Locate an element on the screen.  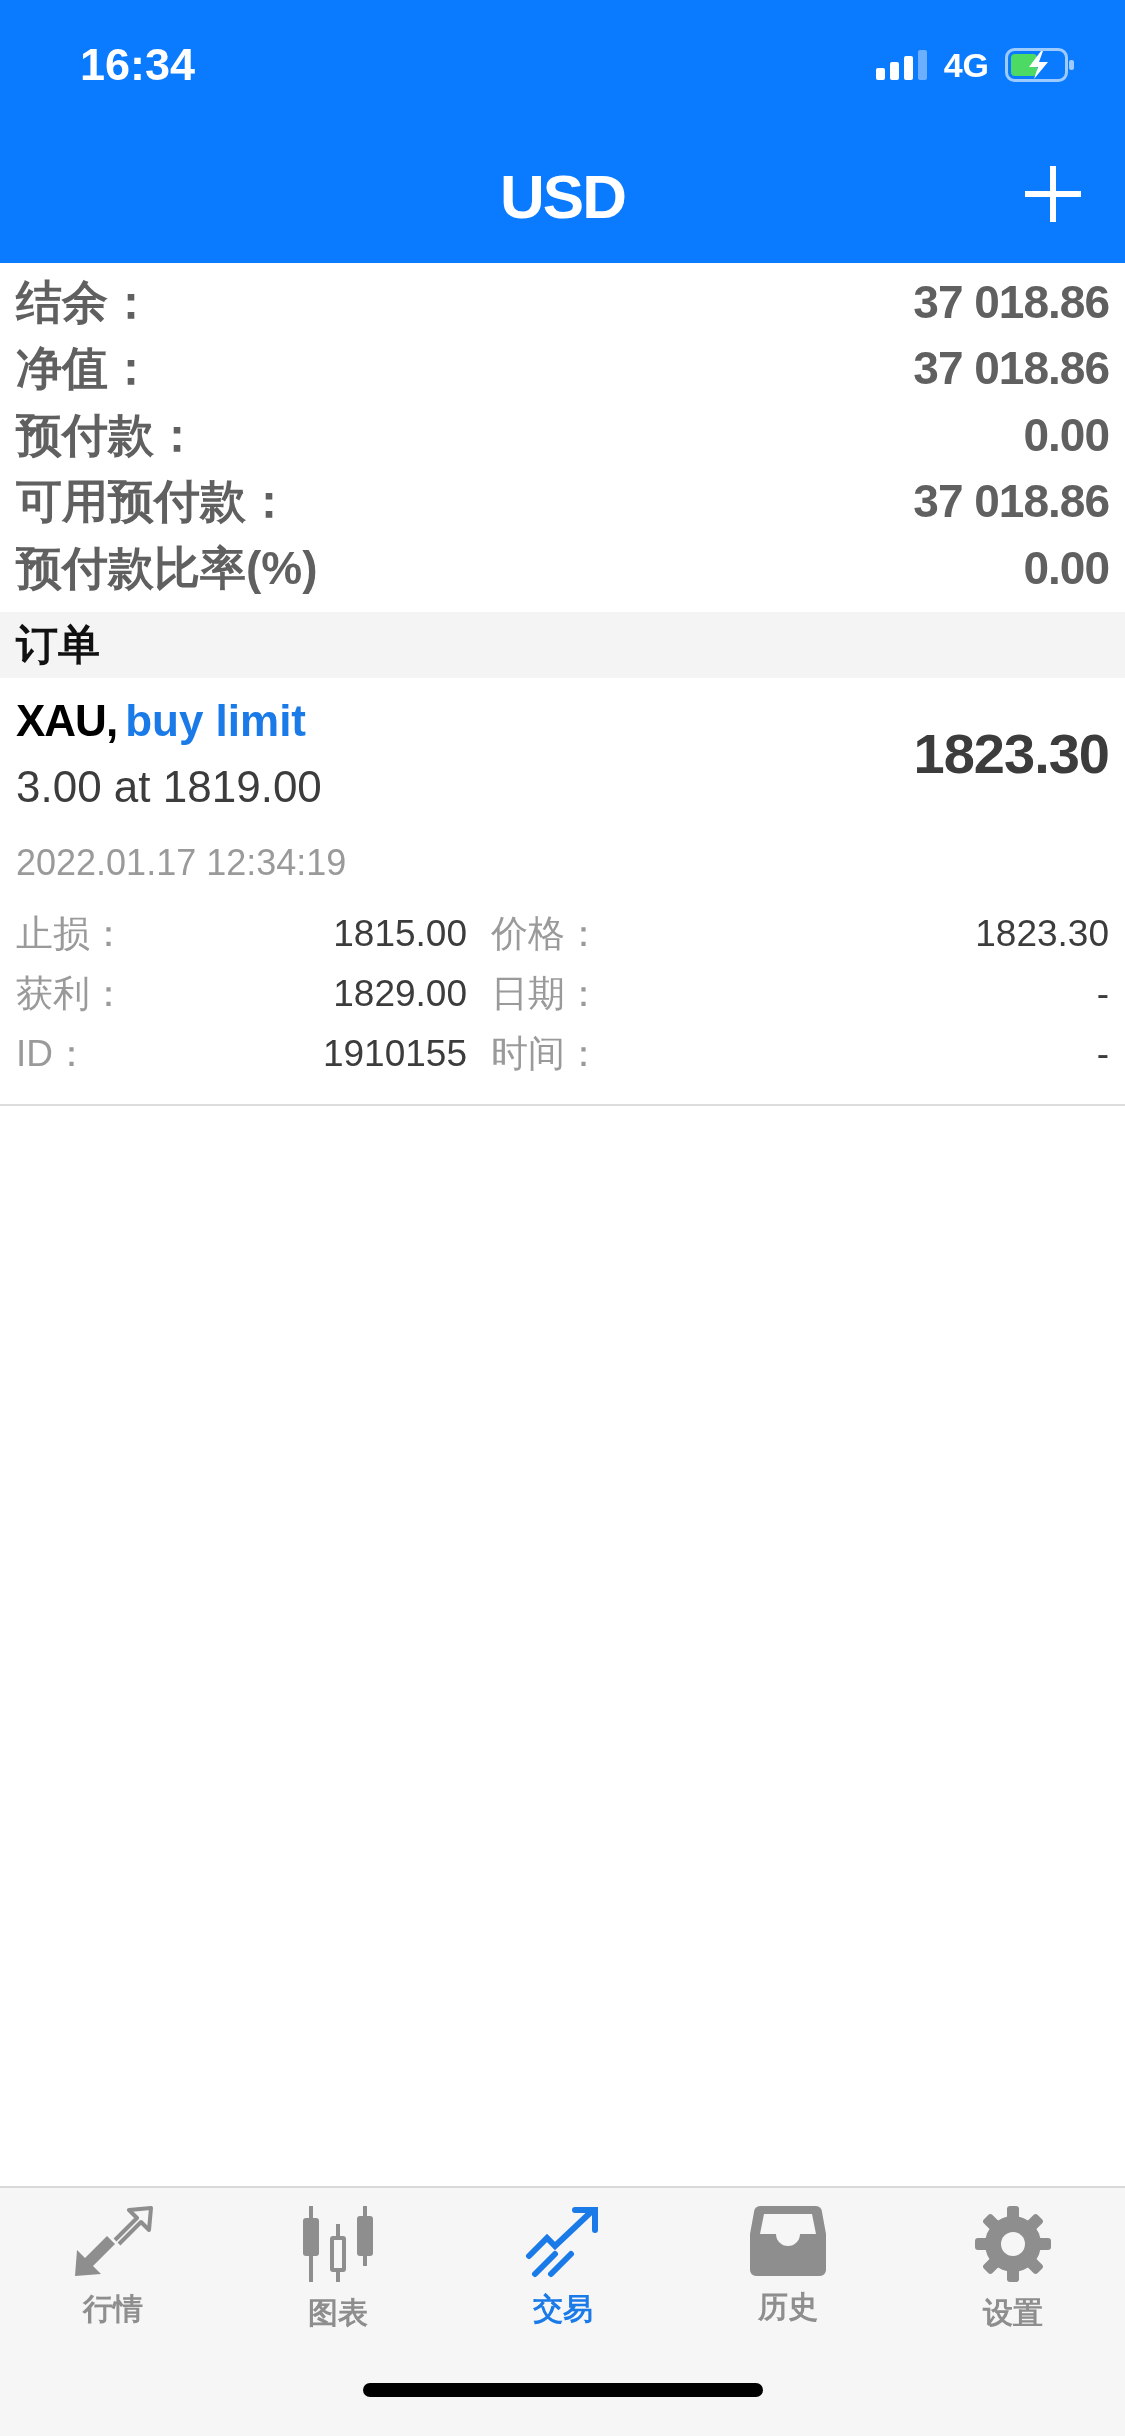
order-type: buy limit is located at coordinates (216, 720).